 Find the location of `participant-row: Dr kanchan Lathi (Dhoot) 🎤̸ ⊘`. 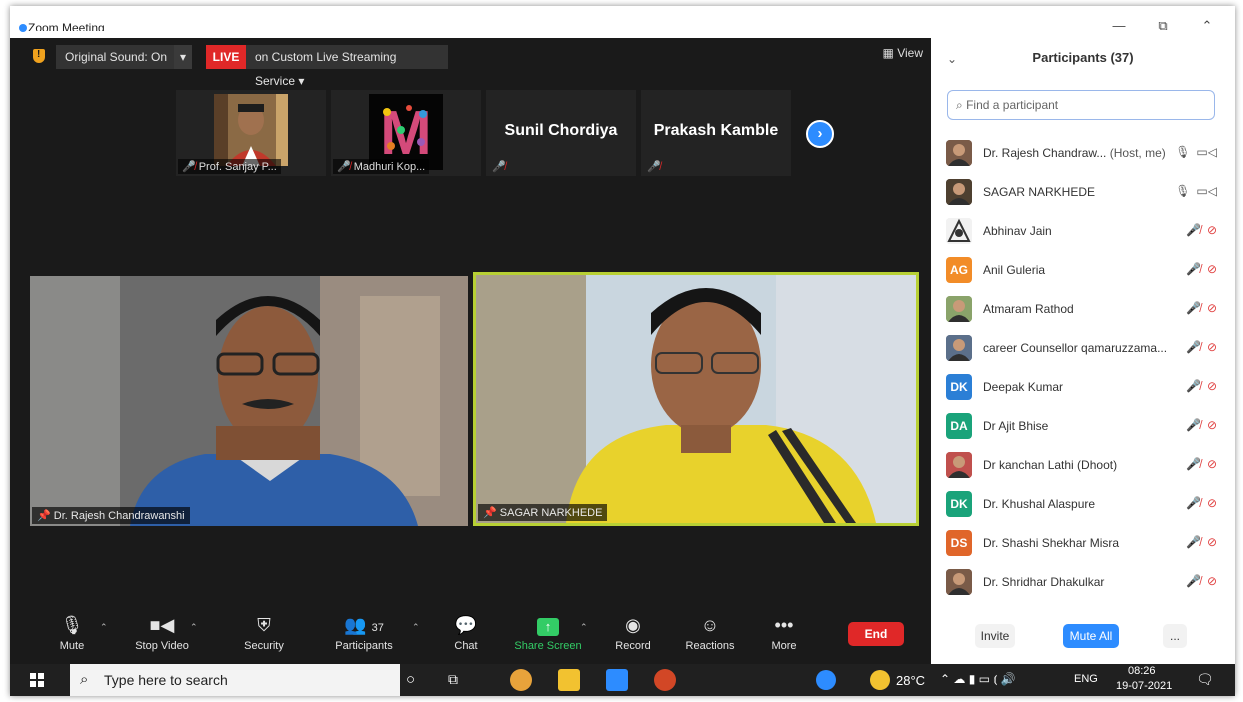

participant-row: Dr kanchan Lathi (Dhoot) 🎤̸ ⊘ is located at coordinates (1083, 465).